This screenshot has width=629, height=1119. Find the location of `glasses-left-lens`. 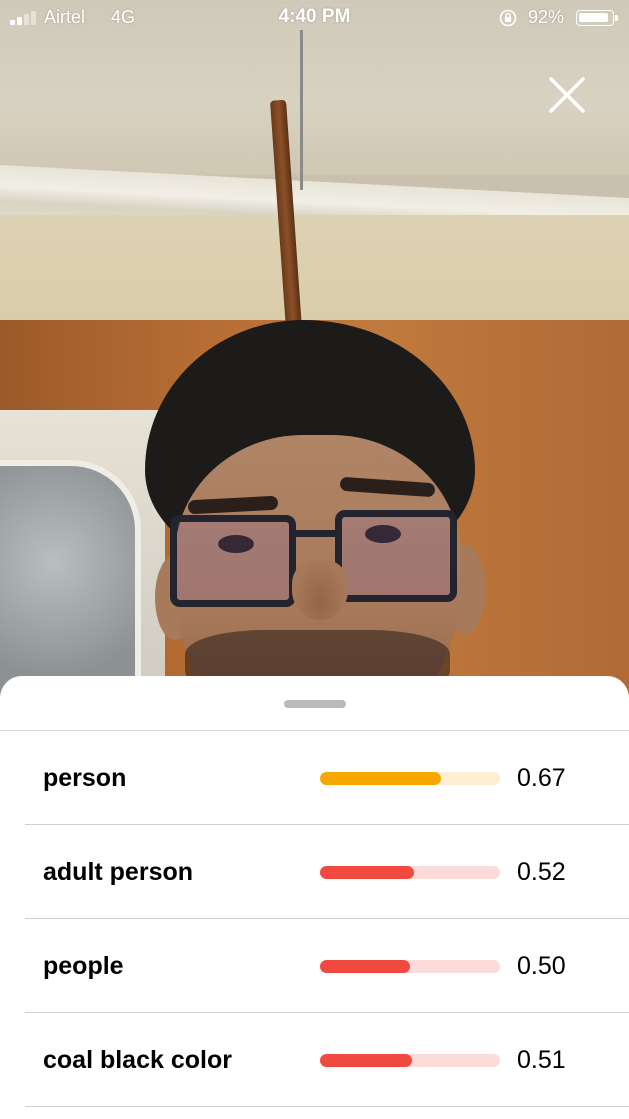

glasses-left-lens is located at coordinates (233, 561).